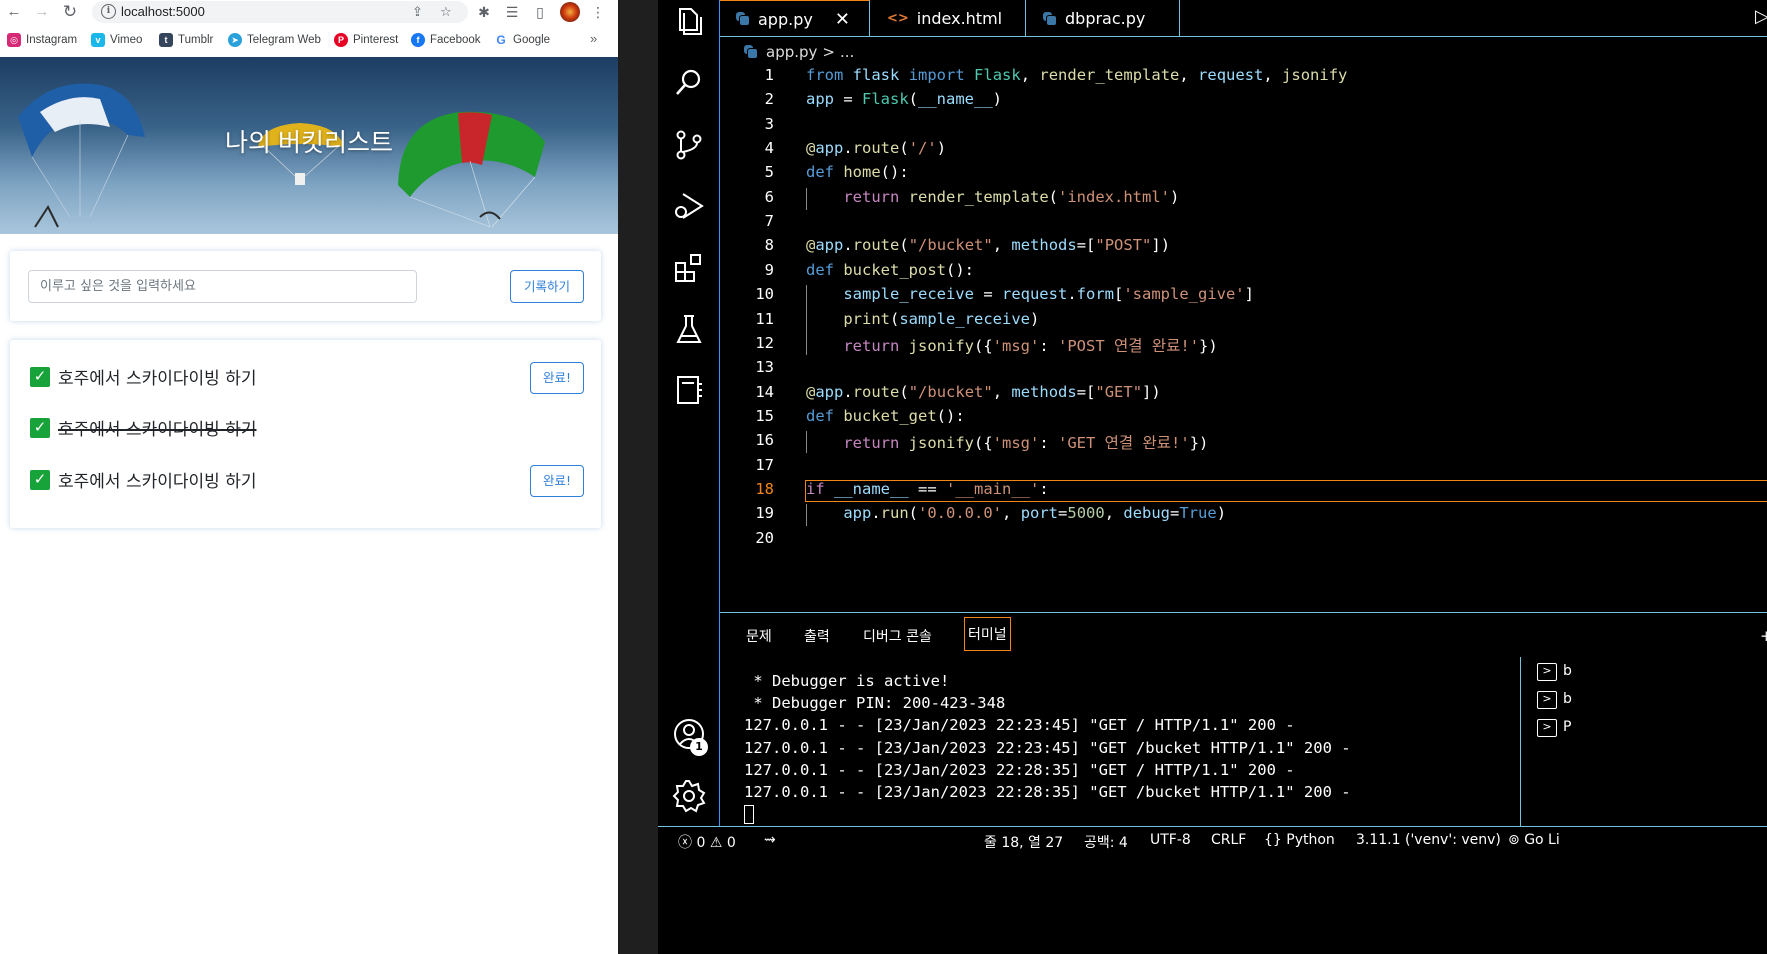 Image resolution: width=1767 pixels, height=954 pixels. What do you see at coordinates (417, 12) in the screenshot?
I see `share-icon: ⇪` at bounding box center [417, 12].